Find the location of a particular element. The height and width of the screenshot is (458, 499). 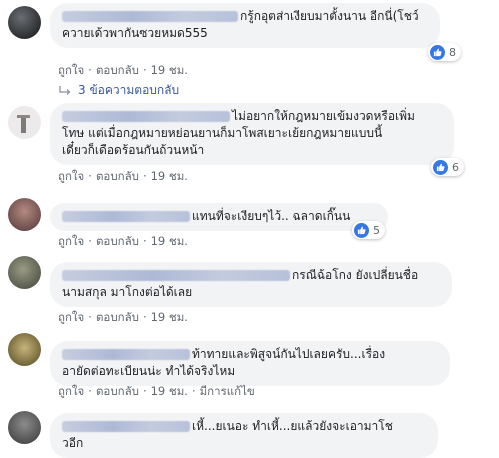

comment-text: ท้าทายและพิสูจน์กันไปเลยครับ...เรื่อง is located at coordinates (289, 354).